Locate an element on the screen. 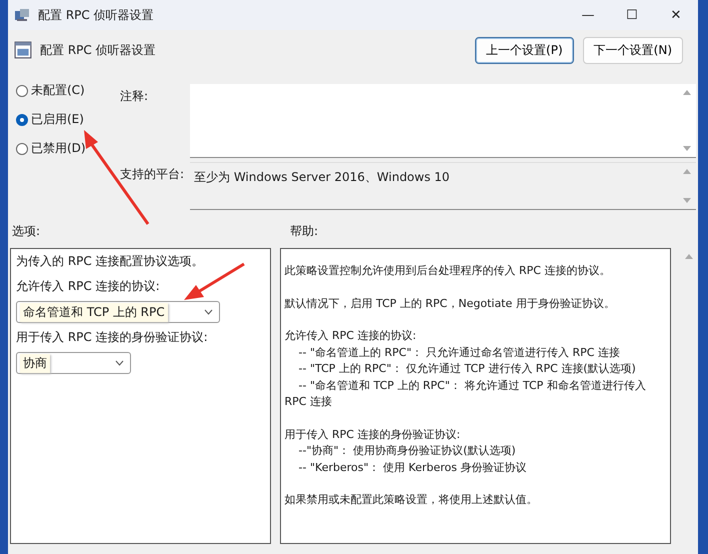  help-text: 允许传入 RPC 连接的协议: is located at coordinates (351, 336).